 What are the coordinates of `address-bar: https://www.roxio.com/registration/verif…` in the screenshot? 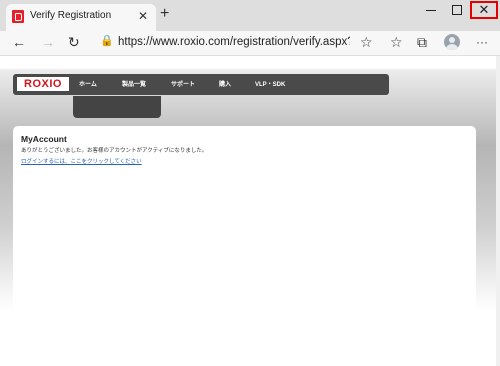 It's located at (234, 42).